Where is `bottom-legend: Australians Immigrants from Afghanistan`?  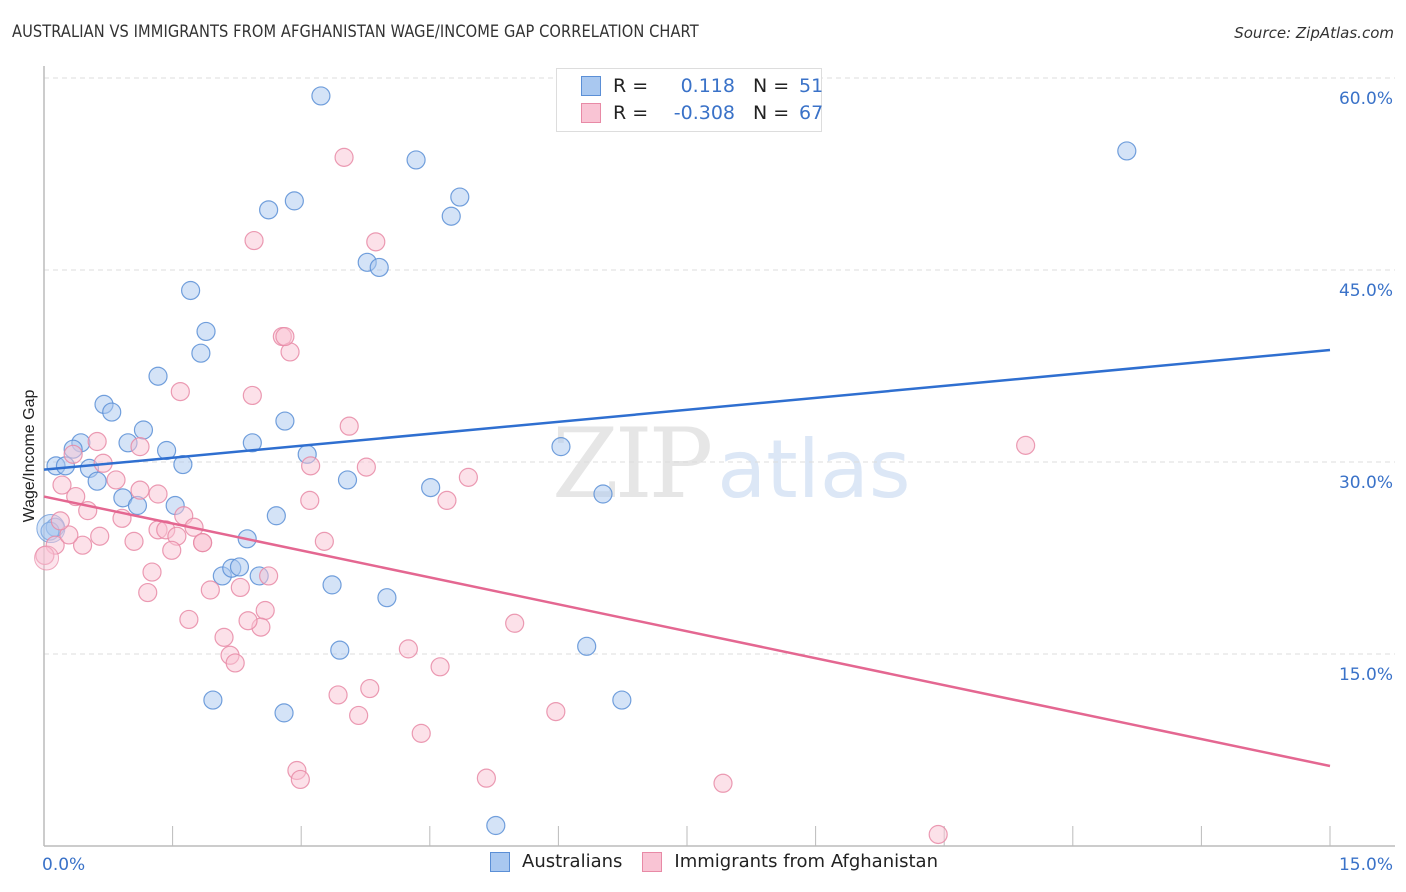 bottom-legend: Australians Immigrants from Afghanistan is located at coordinates (724, 861).